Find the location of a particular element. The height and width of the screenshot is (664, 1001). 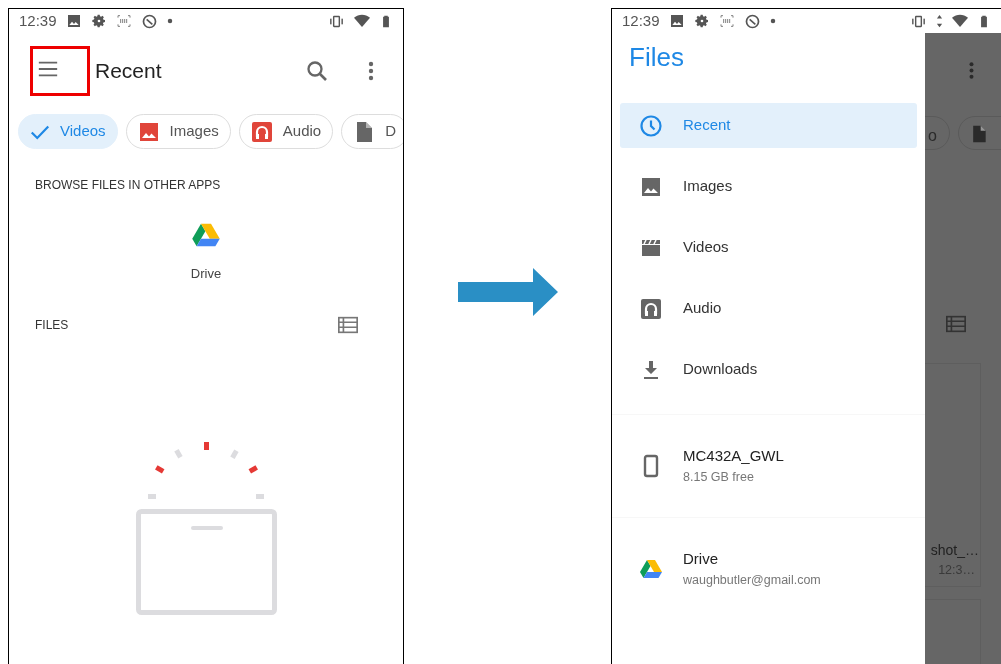

drawer-title: Files is located at coordinates (656, 57).